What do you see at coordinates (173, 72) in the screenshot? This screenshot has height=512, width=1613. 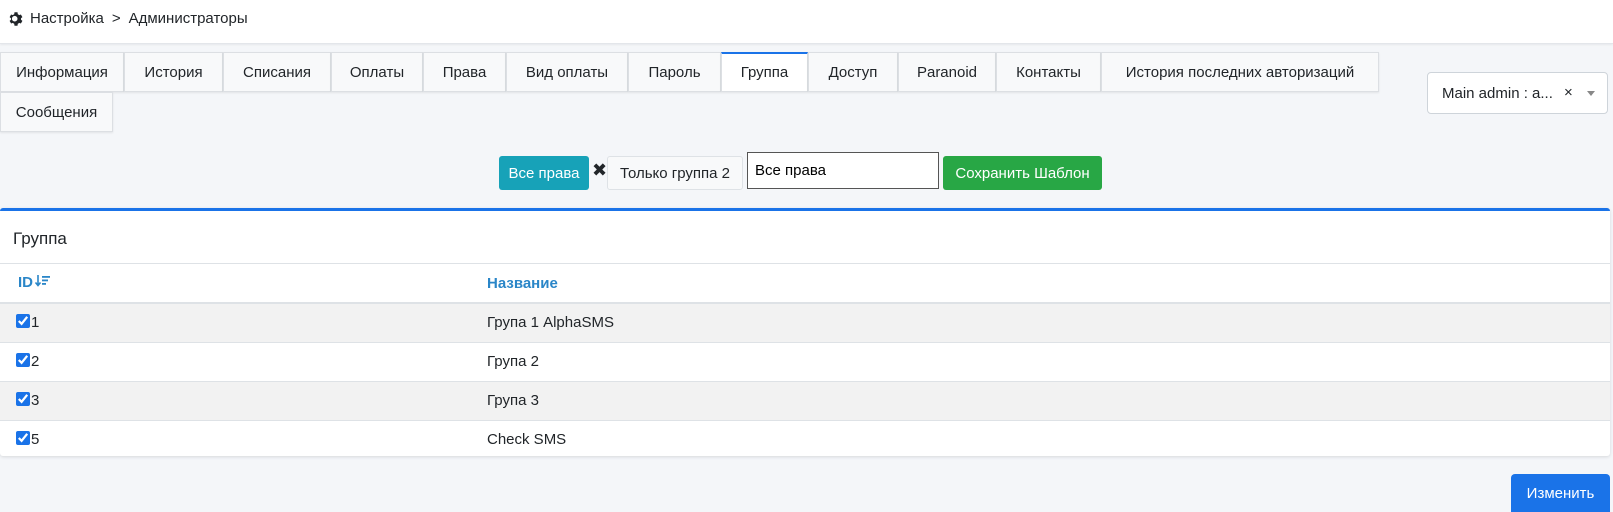 I see `tab-history: История` at bounding box center [173, 72].